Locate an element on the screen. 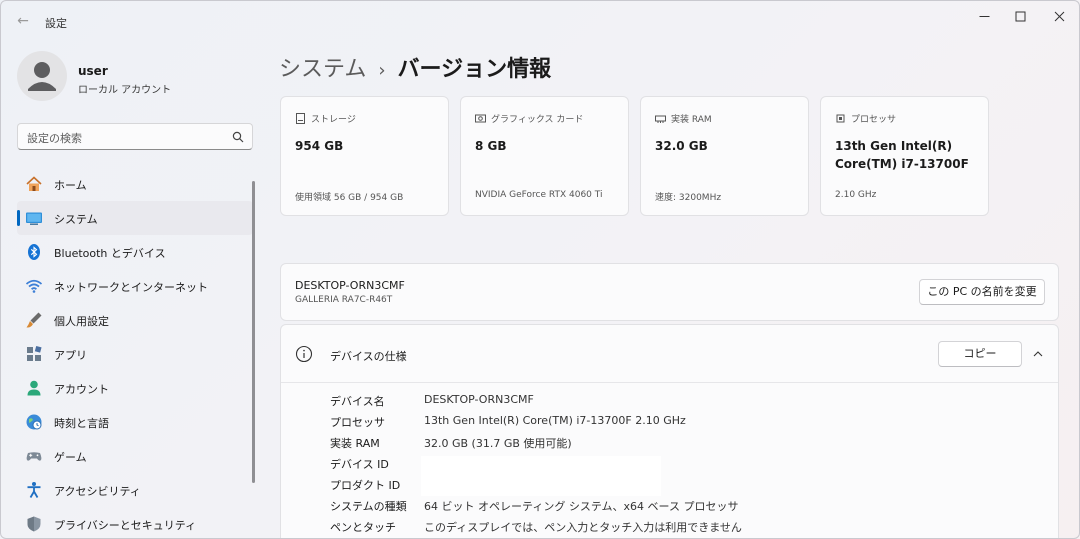 Image resolution: width=1080 pixels, height=539 pixels. sidebar-item-label: 時刻と言語 is located at coordinates (81, 423).